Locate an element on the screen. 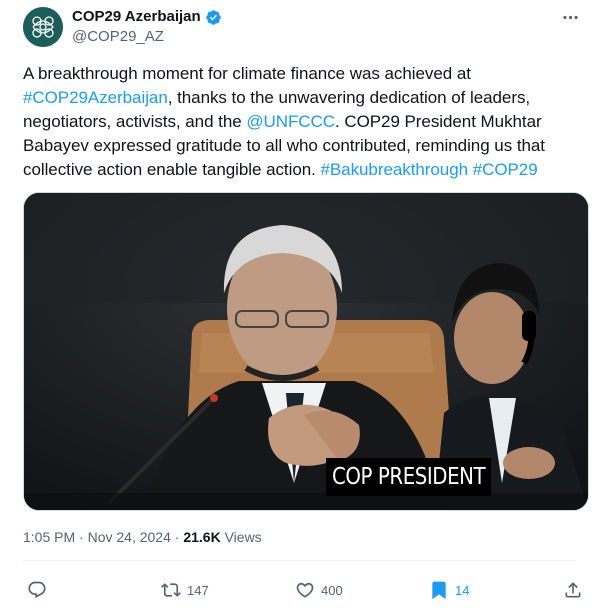  cop29-logo-icon is located at coordinates (43, 27).